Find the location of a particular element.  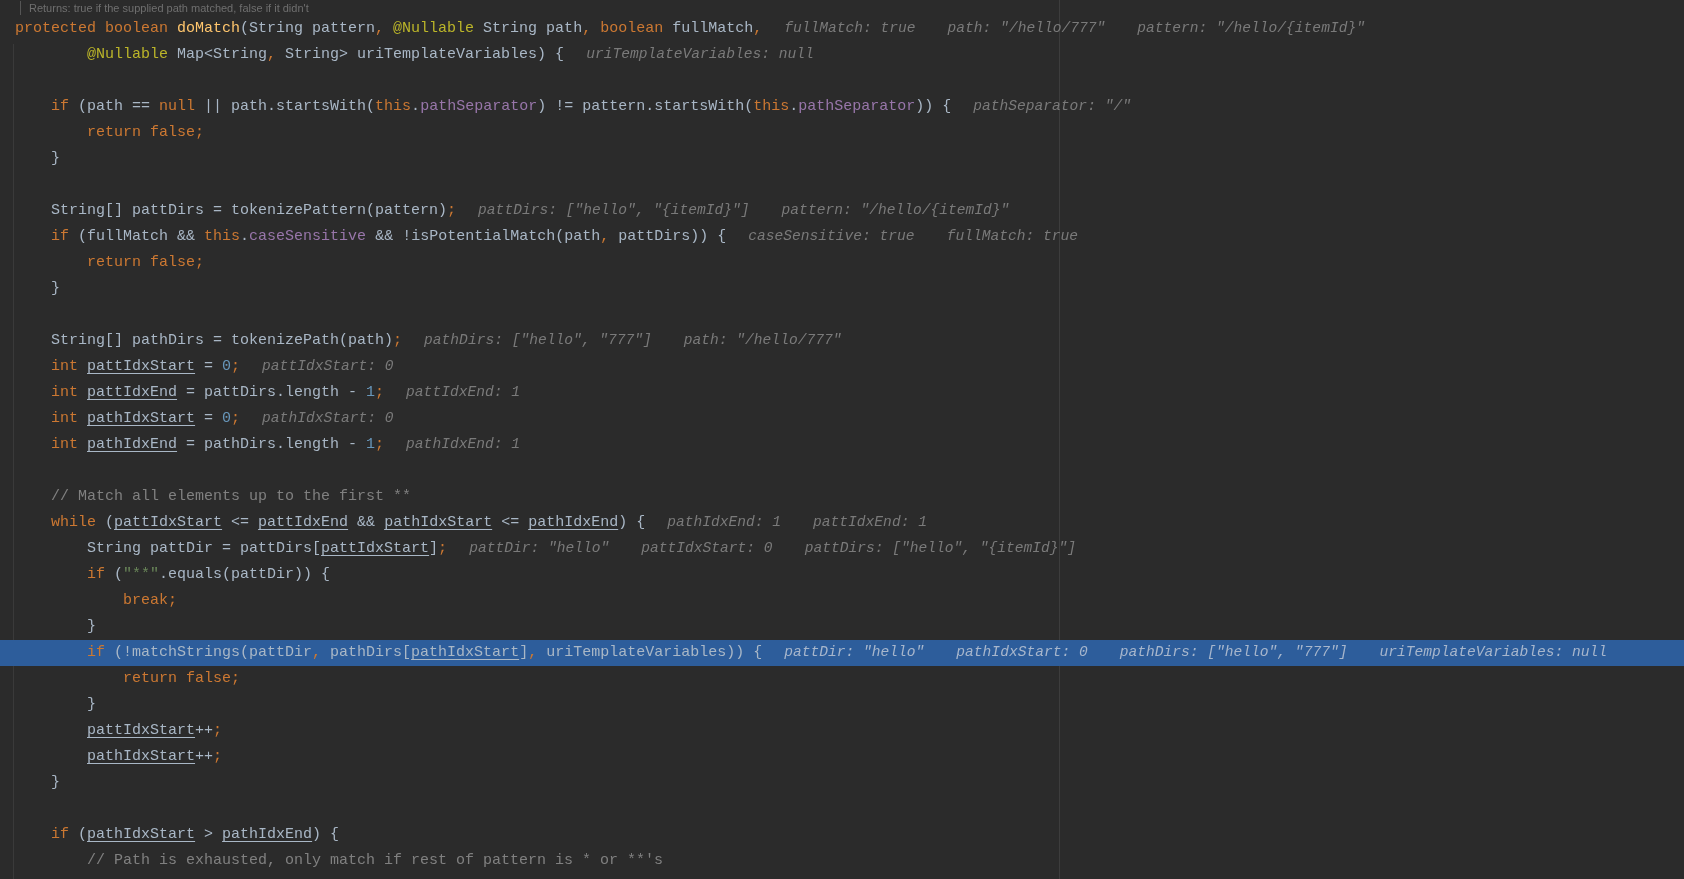

code-line: @Nullable Map<String, String> uriTemplateVariables) { is located at coordinates (326, 54).